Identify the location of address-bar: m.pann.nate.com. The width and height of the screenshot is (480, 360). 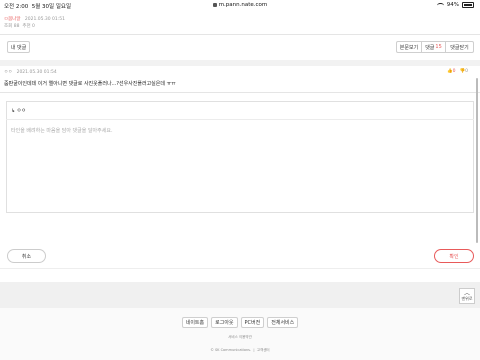
(240, 5).